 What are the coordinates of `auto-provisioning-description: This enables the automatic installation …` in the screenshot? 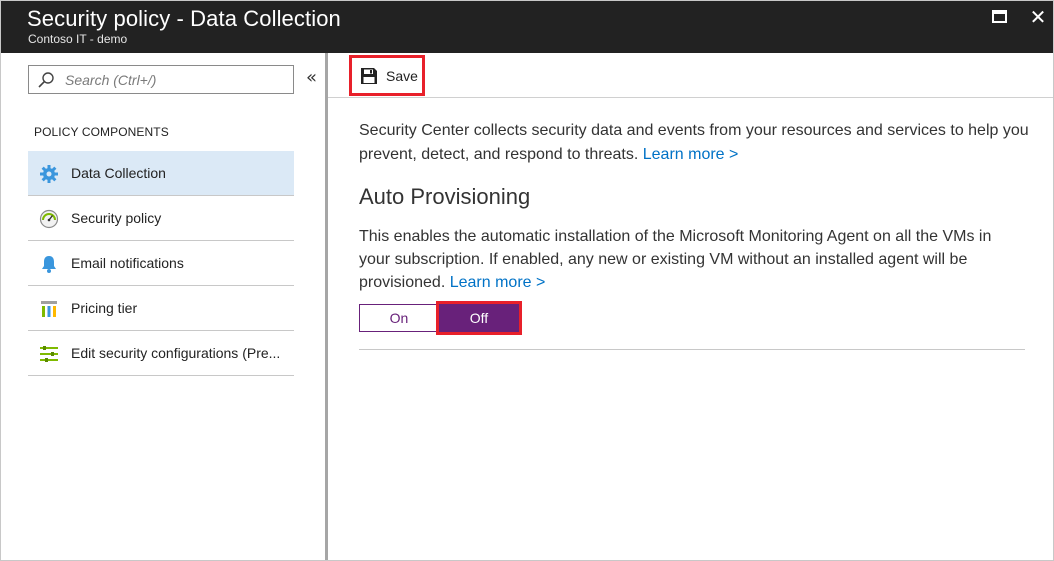 It's located at (689, 259).